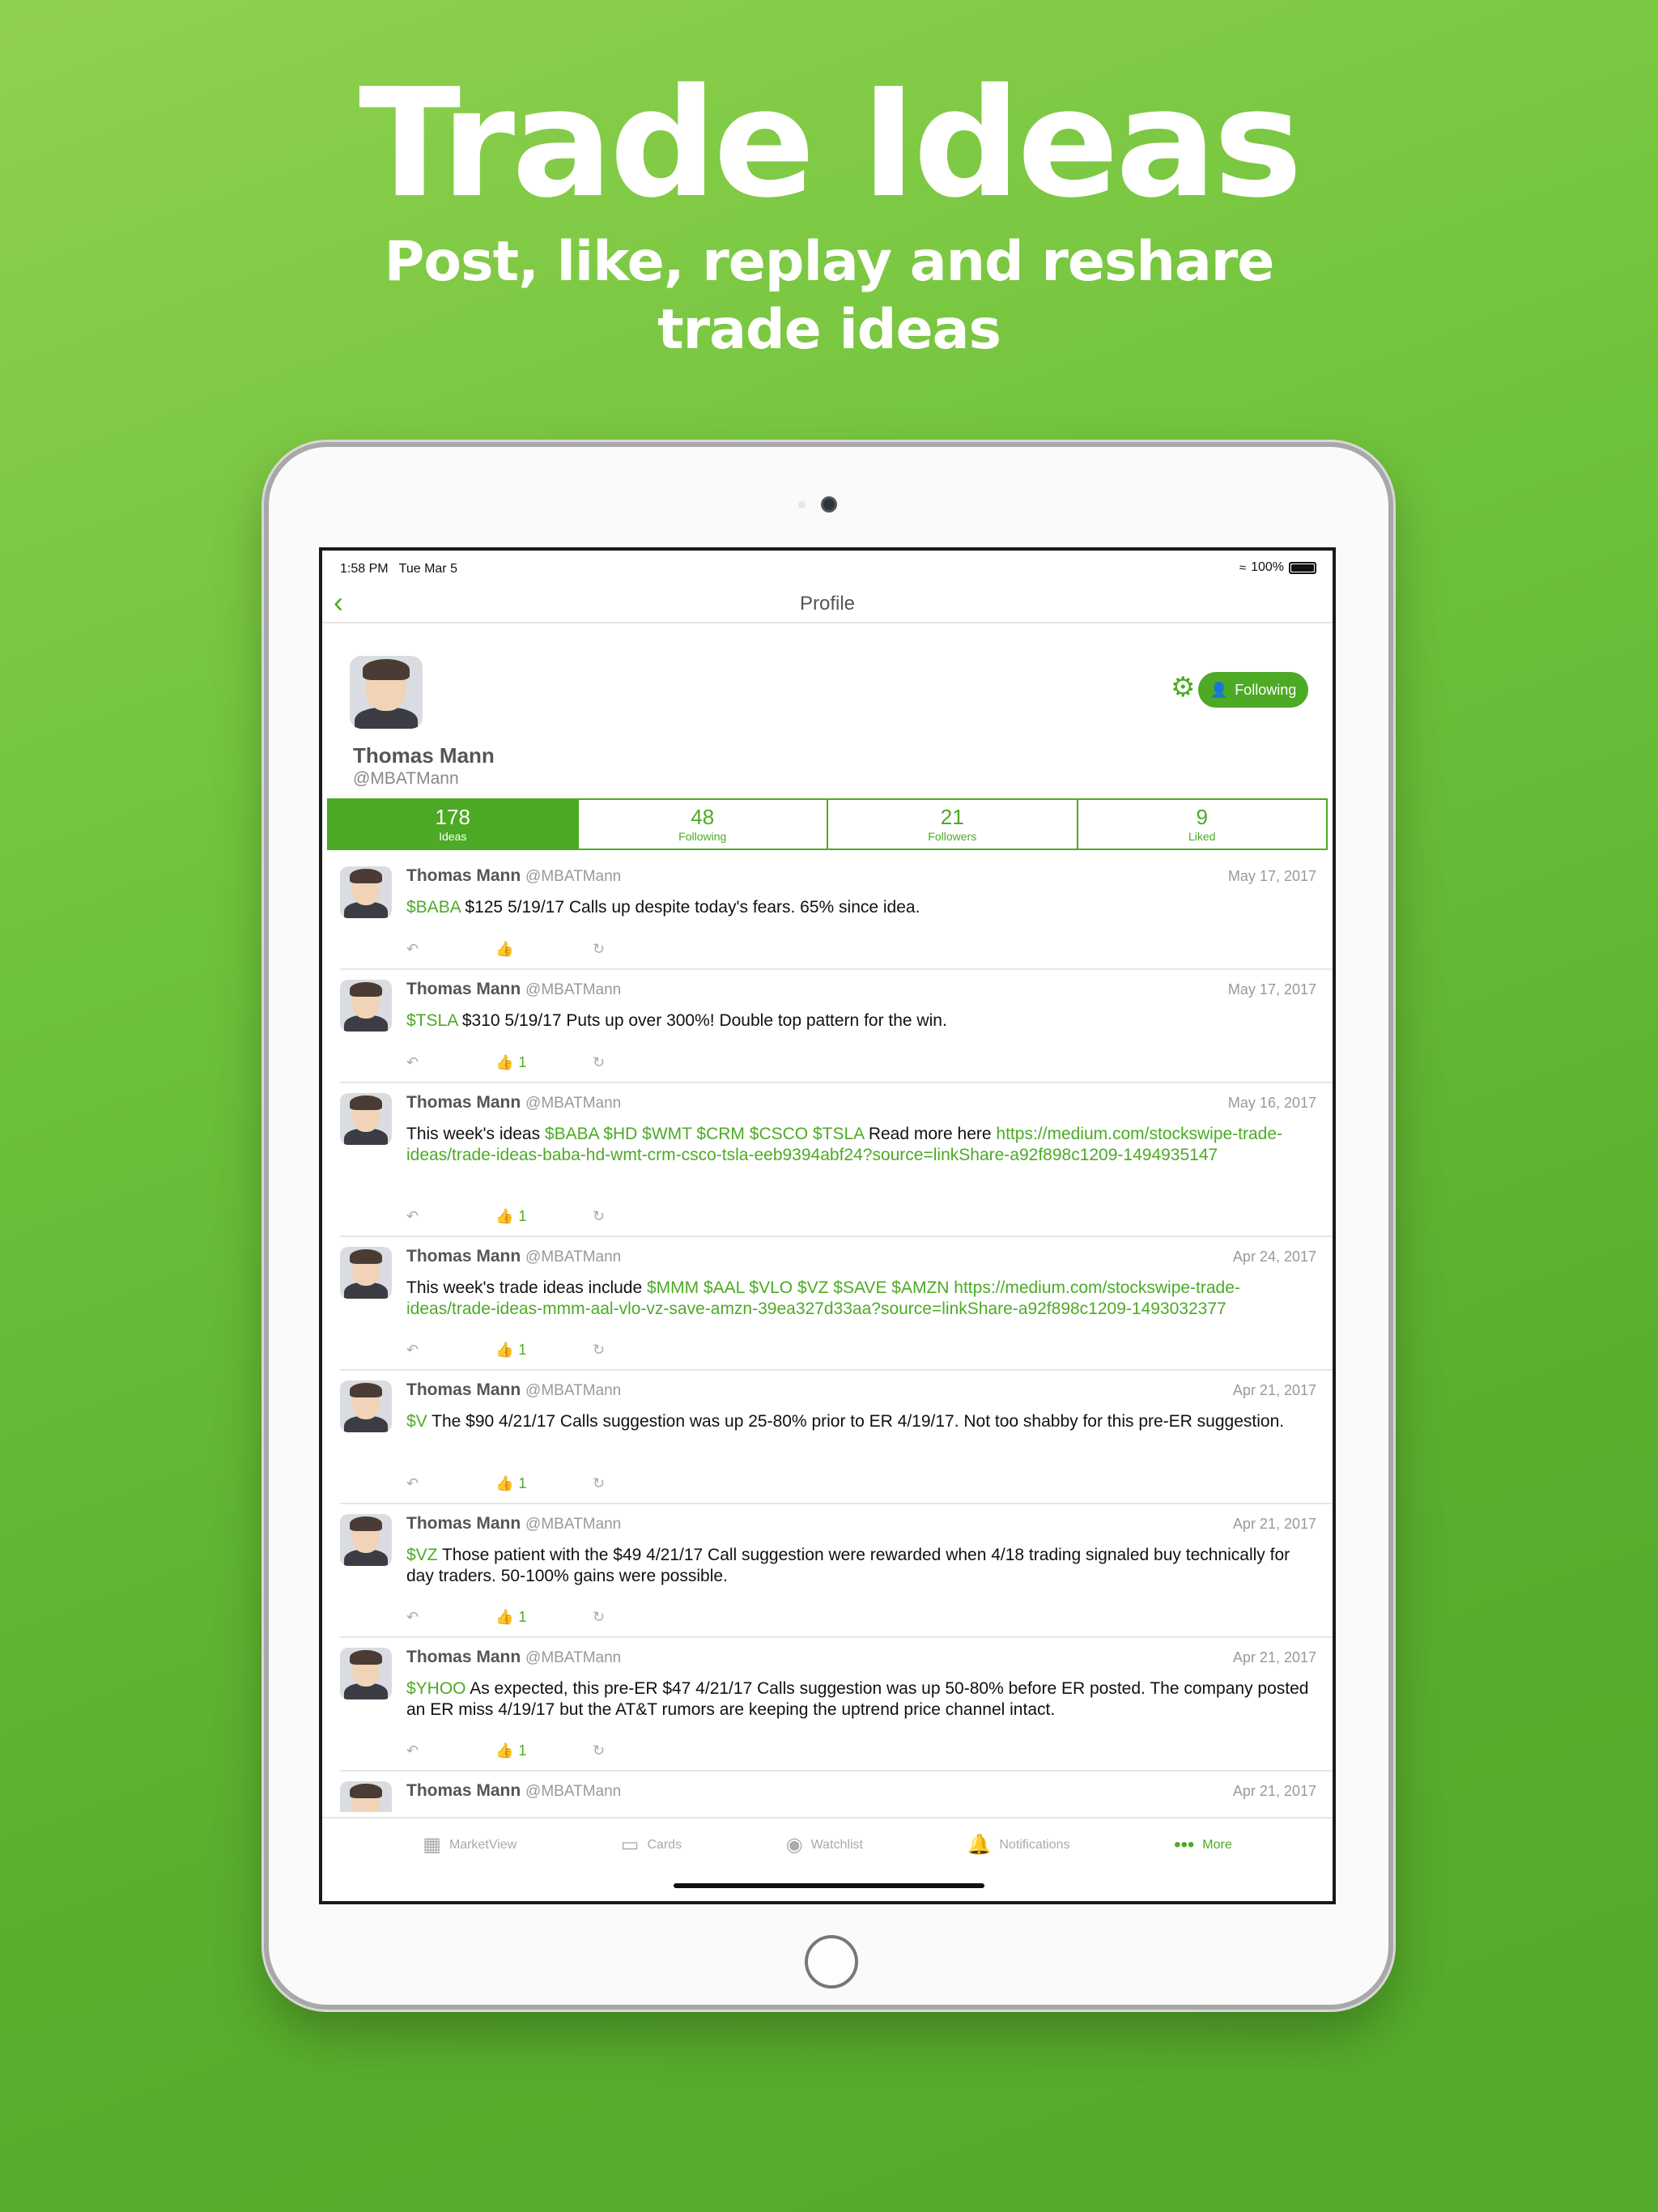 The height and width of the screenshot is (2212, 1658). Describe the element at coordinates (1202, 817) in the screenshot. I see `stat-value: 9` at that location.